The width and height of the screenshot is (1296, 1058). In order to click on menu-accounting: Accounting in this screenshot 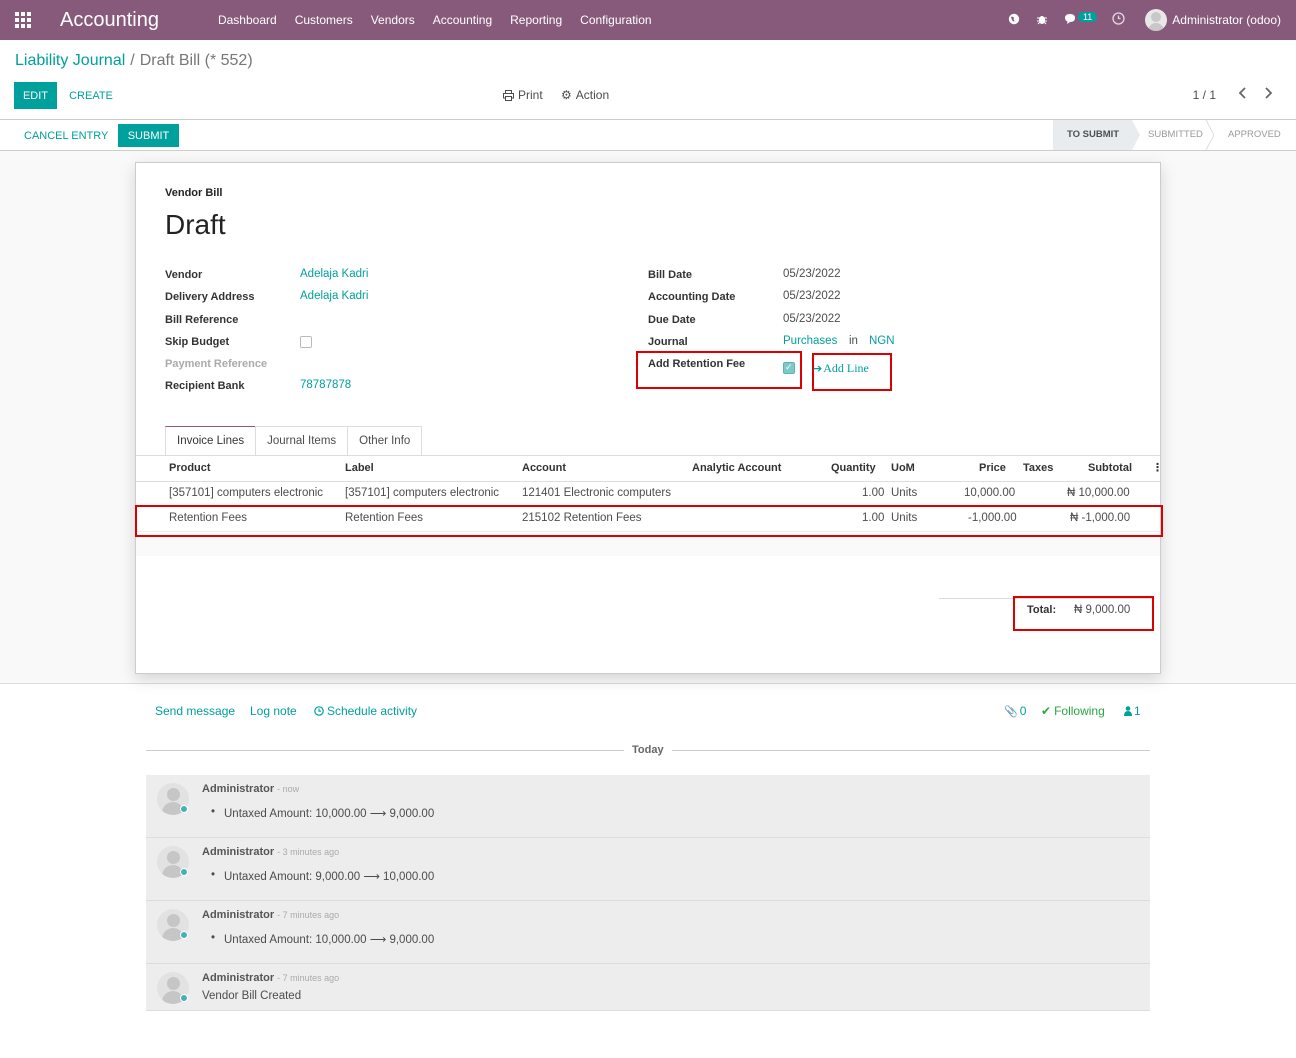, I will do `click(462, 20)`.